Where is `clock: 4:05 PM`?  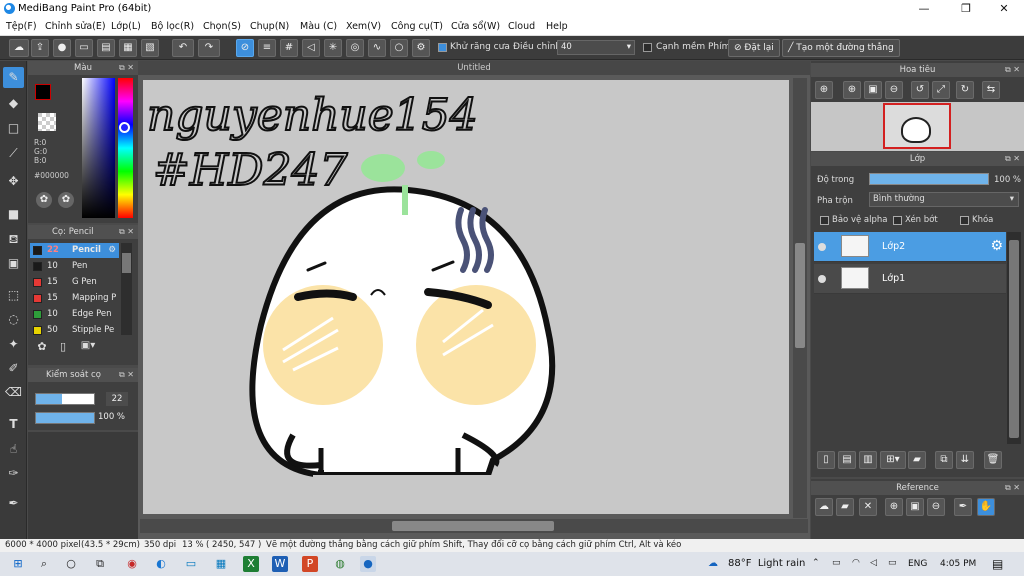 clock: 4:05 PM is located at coordinates (958, 564).